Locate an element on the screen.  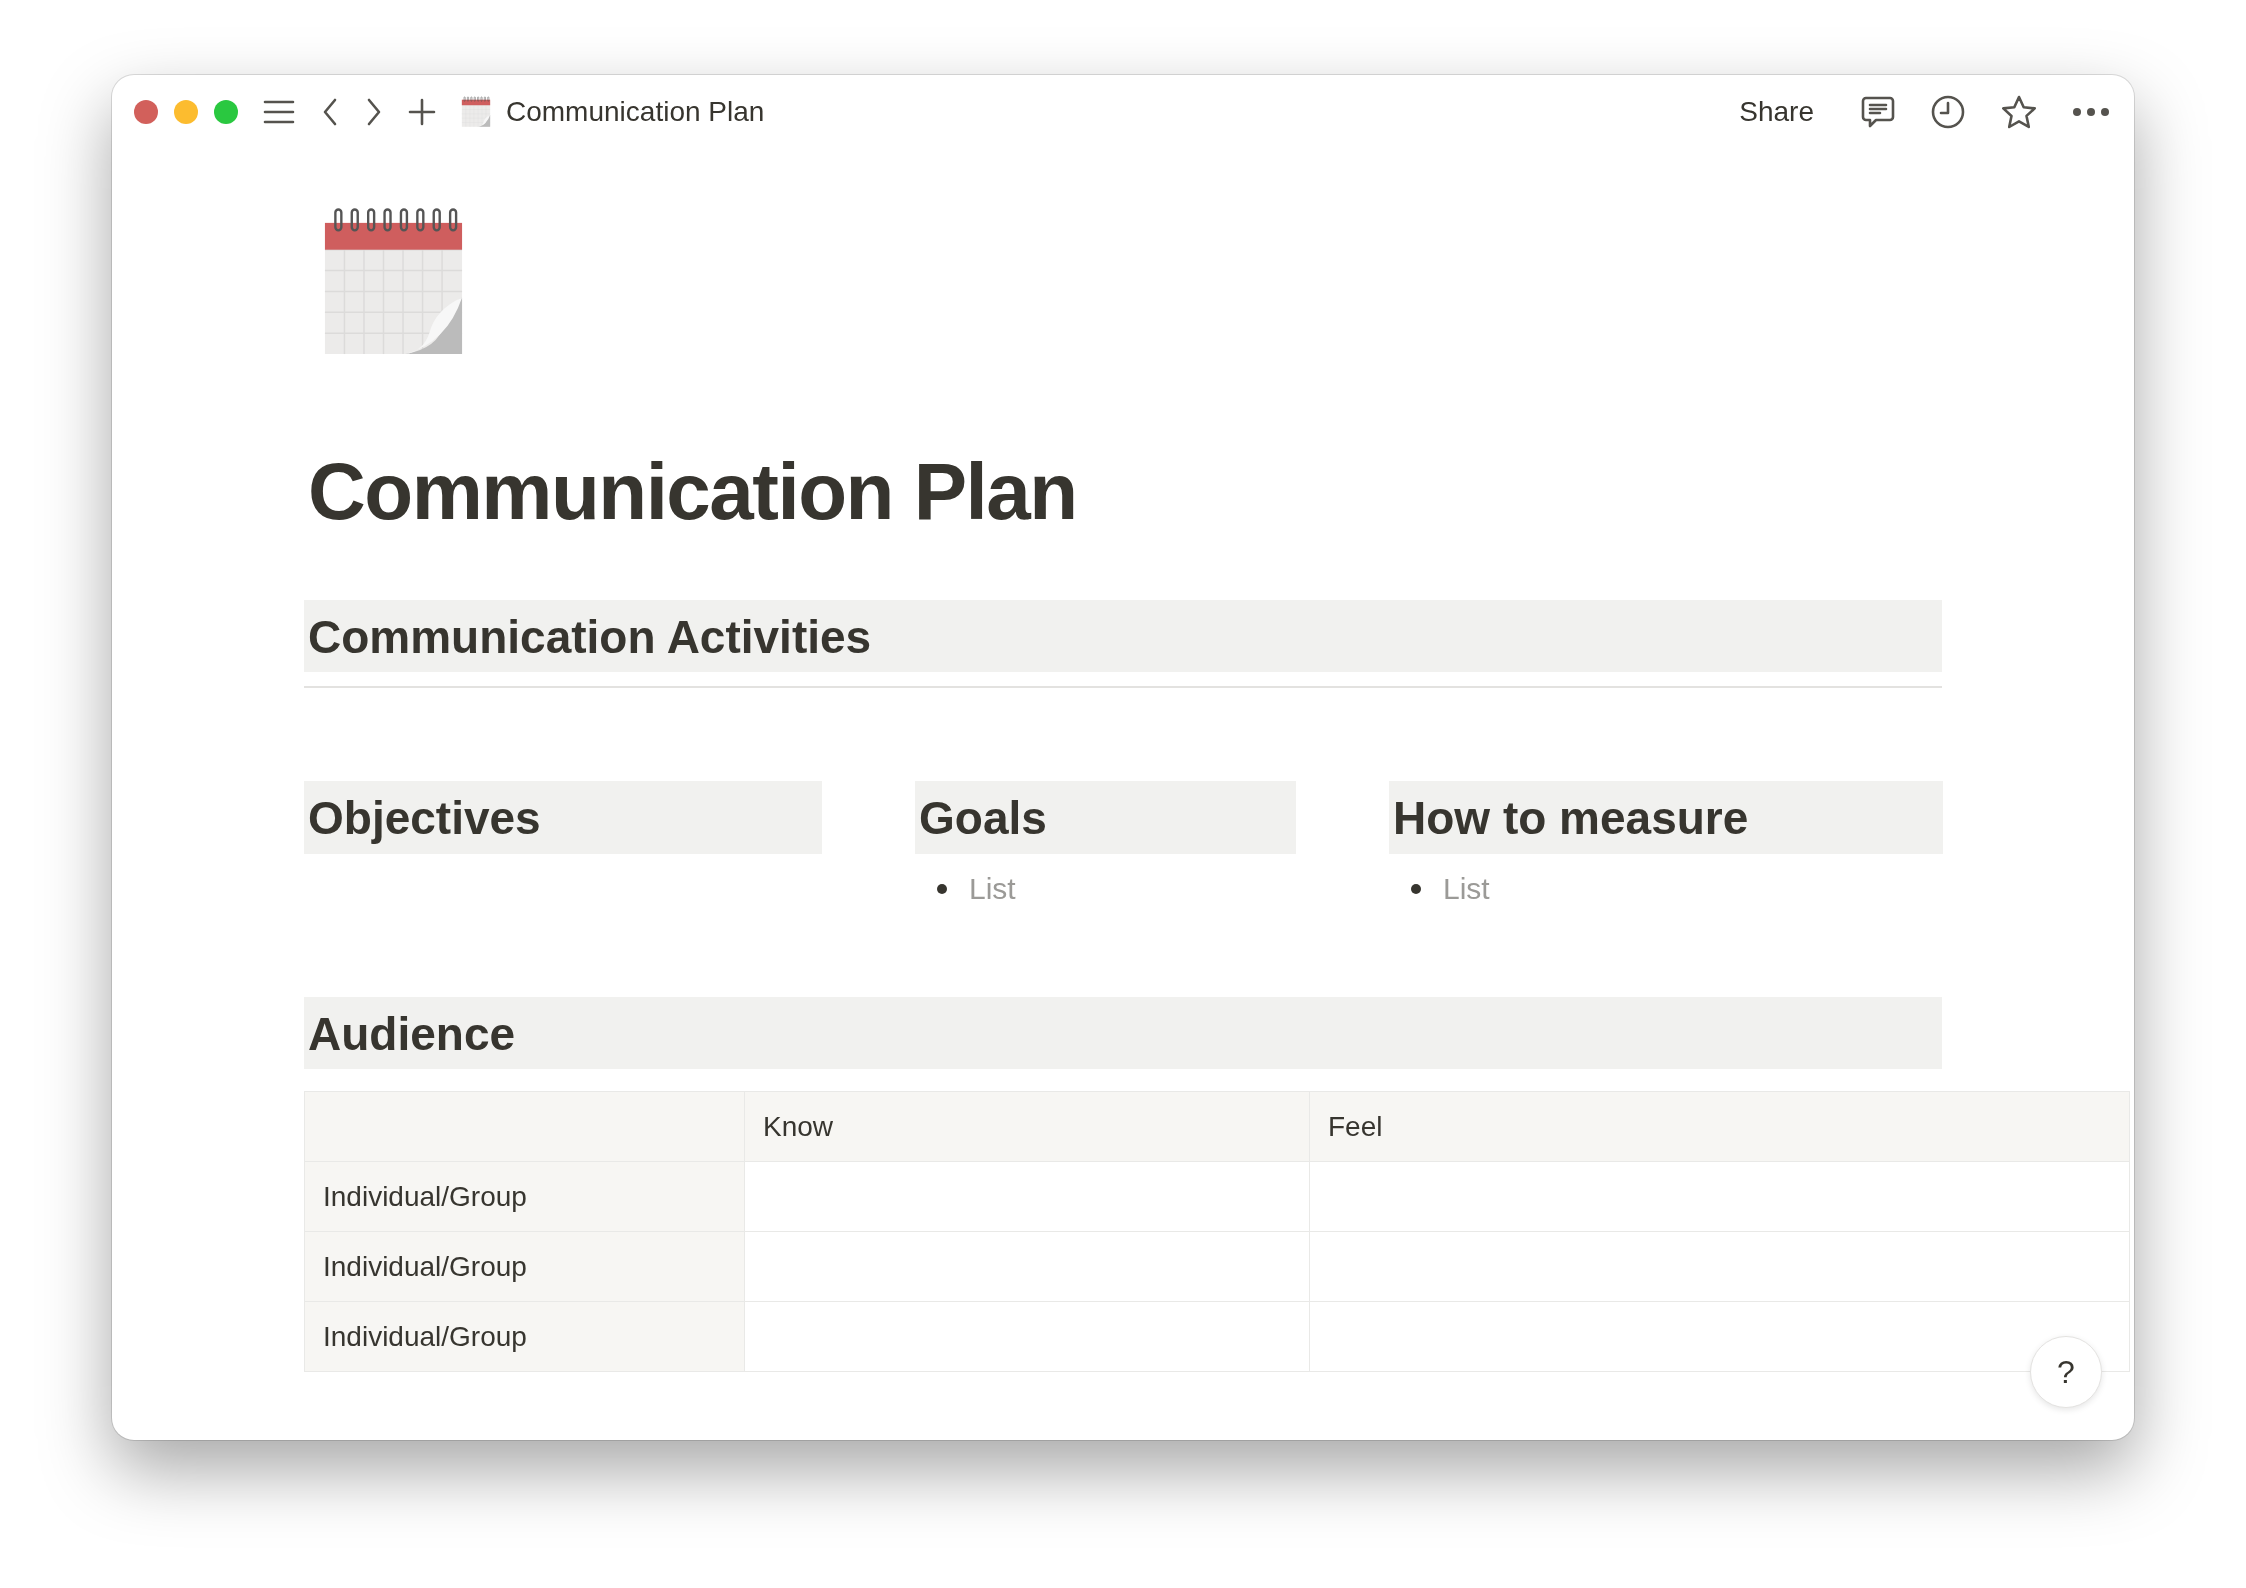
section-heading: Communication Activities is located at coordinates (1123, 636).